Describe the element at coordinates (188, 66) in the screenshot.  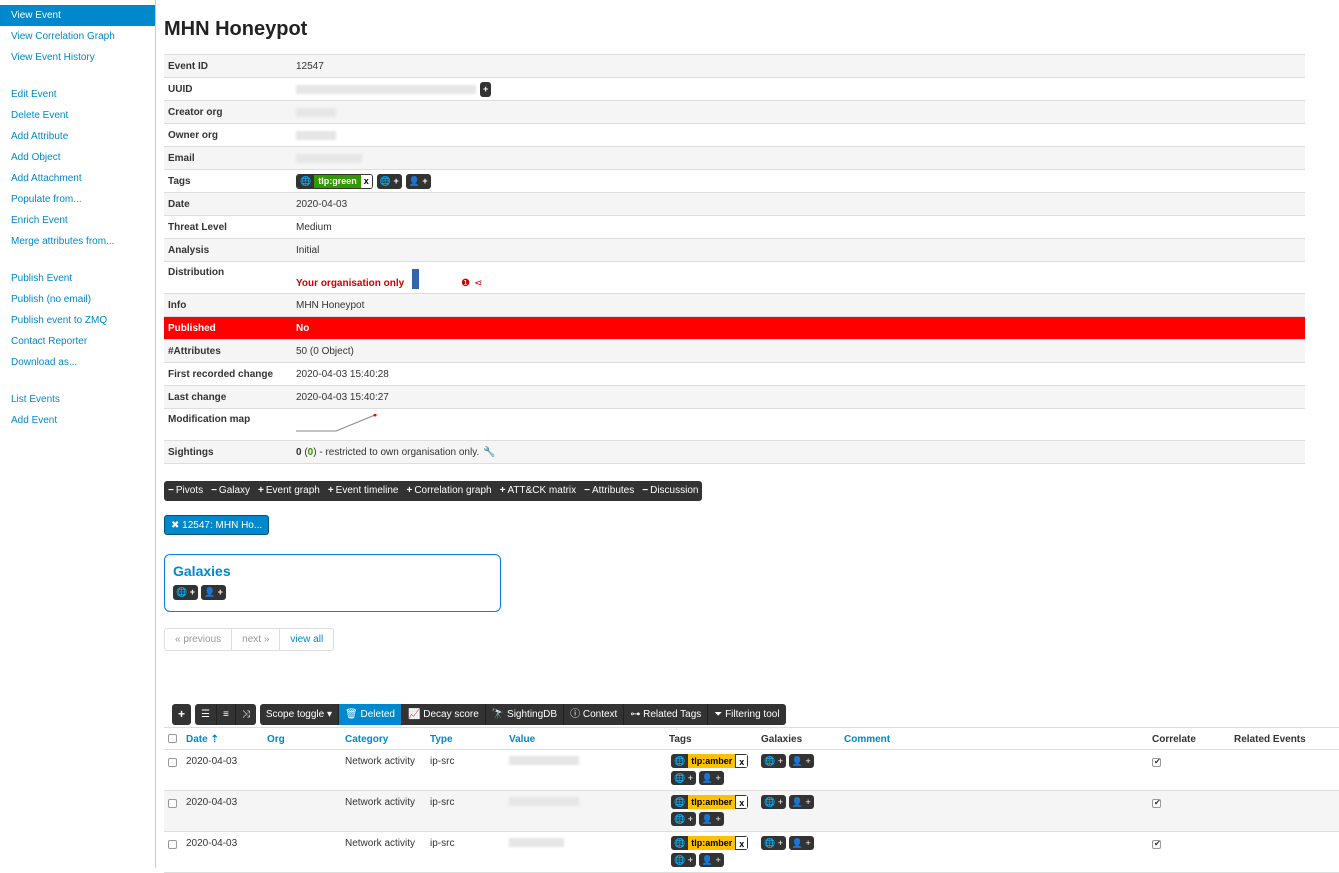
I see `label: Event ID` at that location.